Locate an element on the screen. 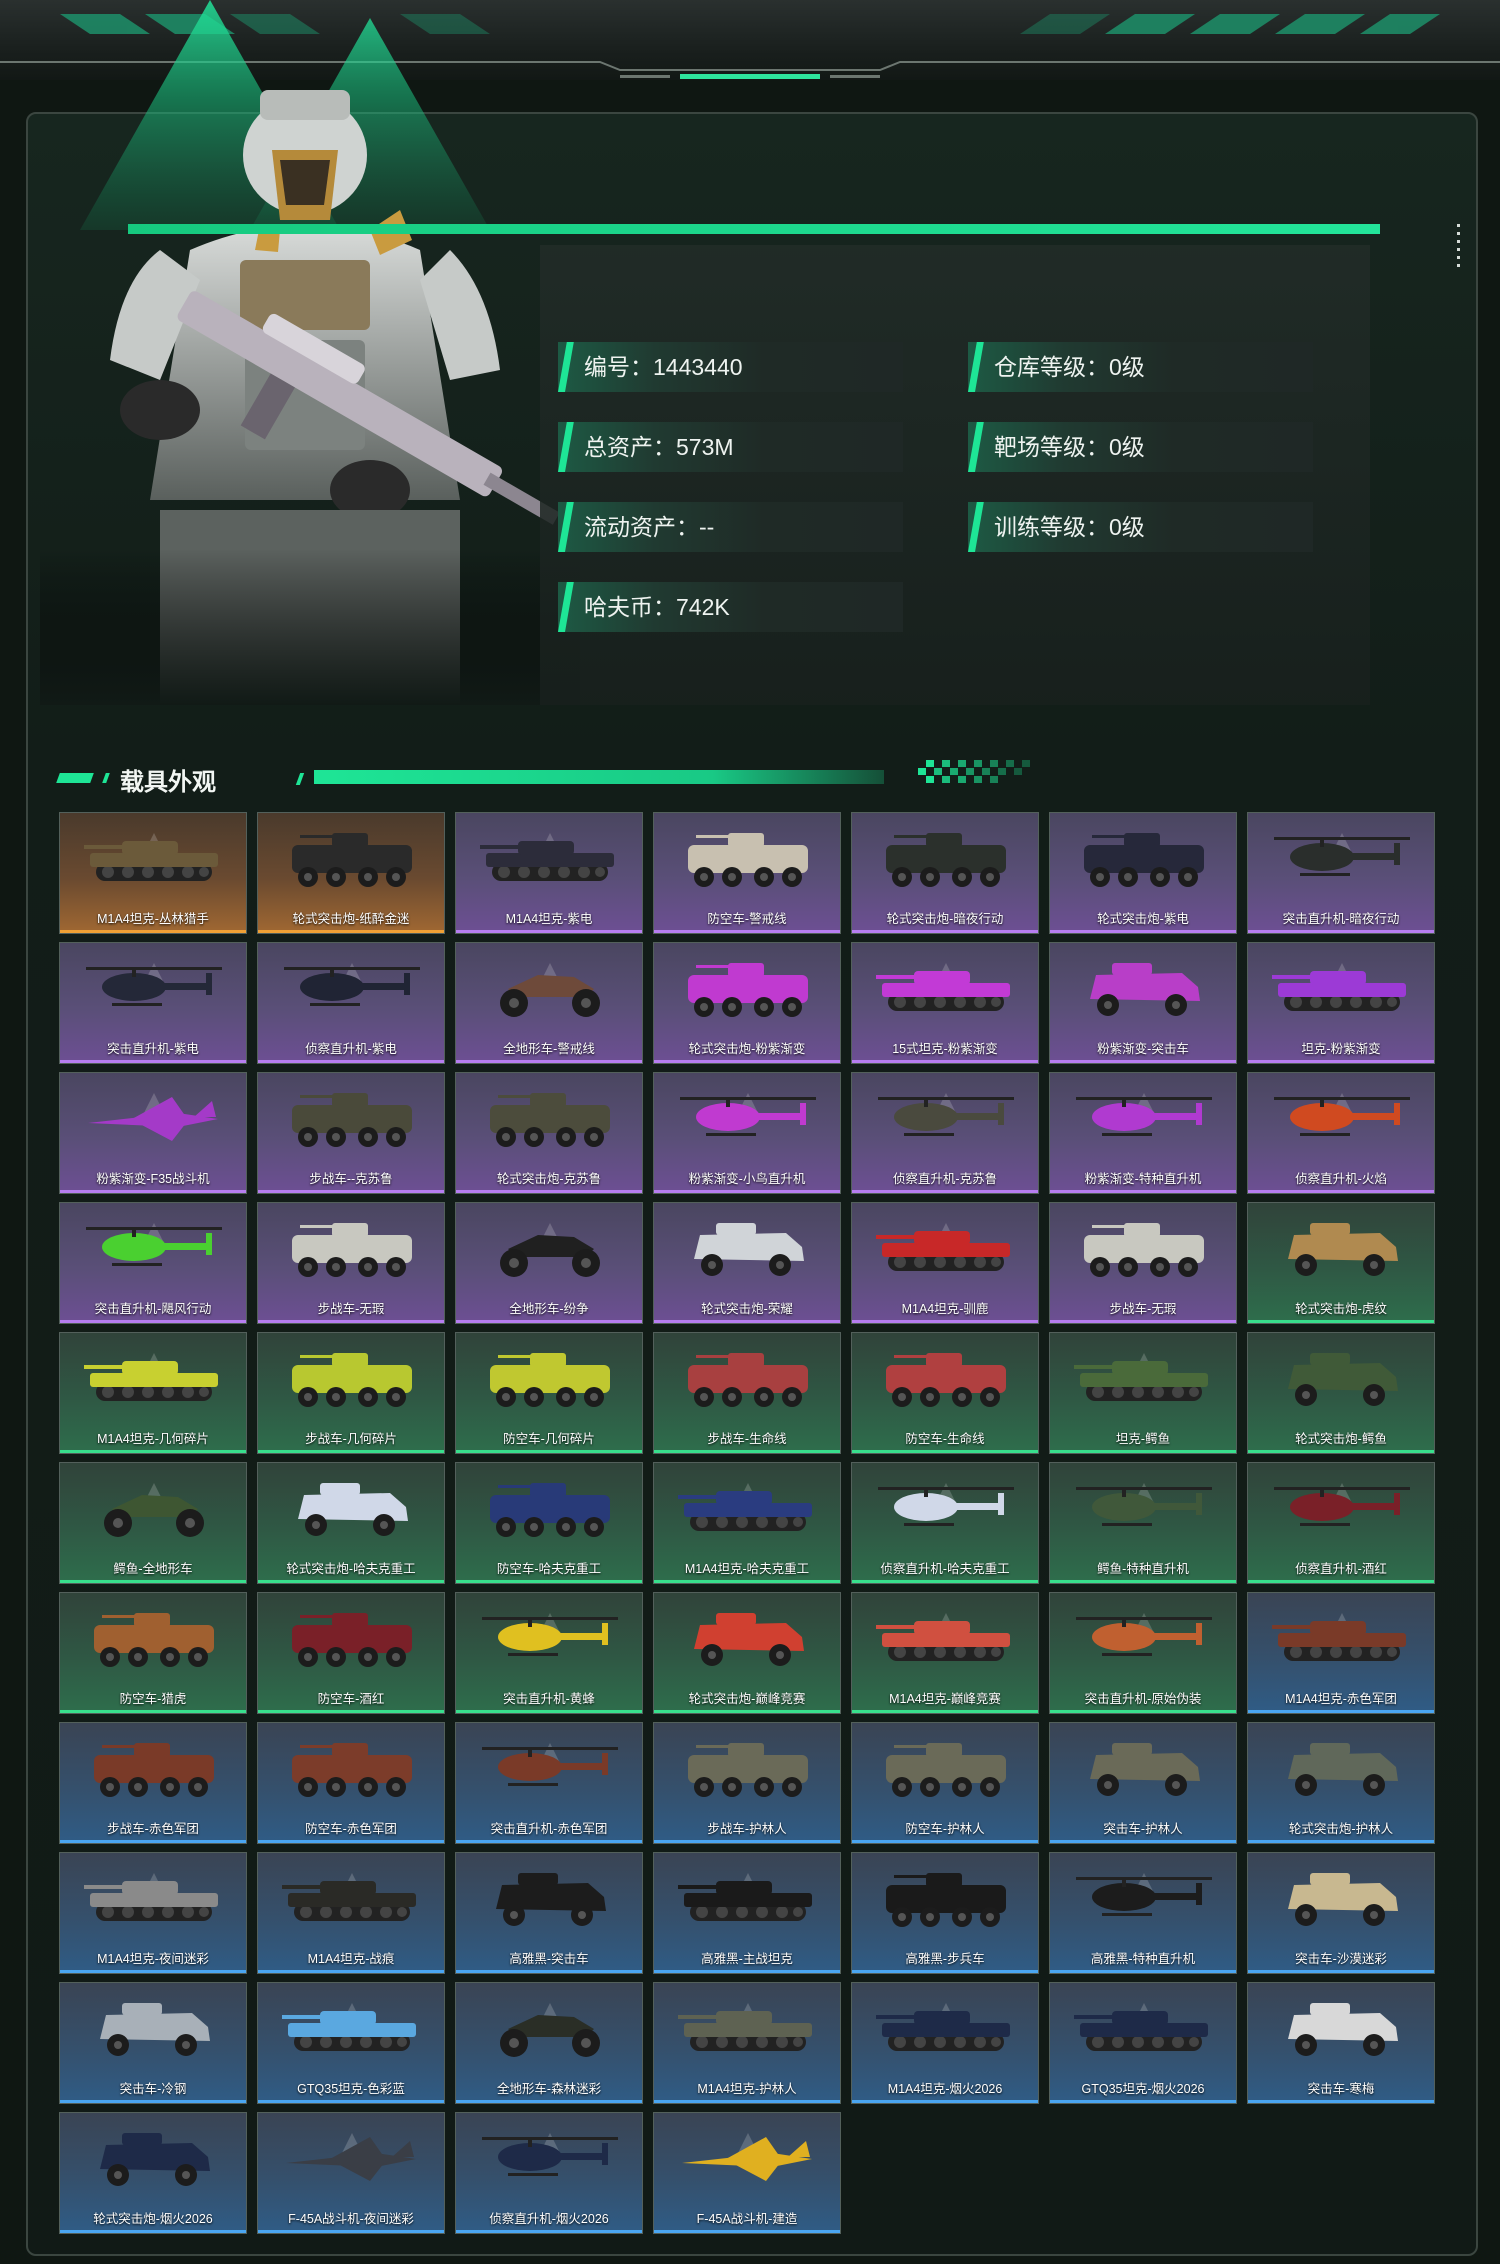 This screenshot has width=1500, height=2264. skin-card: 防空车-护林人 is located at coordinates (945, 1783).